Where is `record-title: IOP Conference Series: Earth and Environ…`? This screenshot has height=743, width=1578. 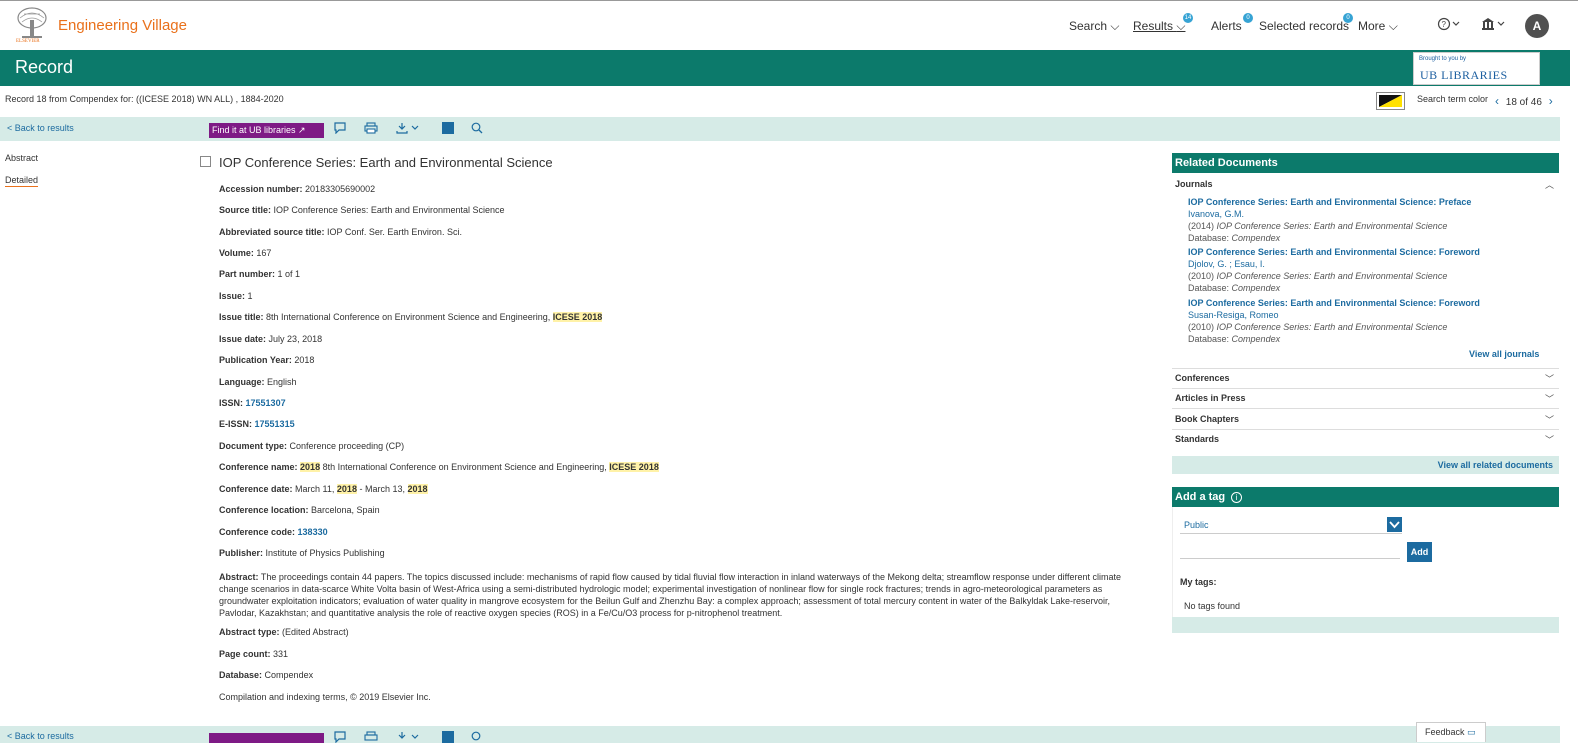
record-title: IOP Conference Series: Earth and Environ… is located at coordinates (386, 162).